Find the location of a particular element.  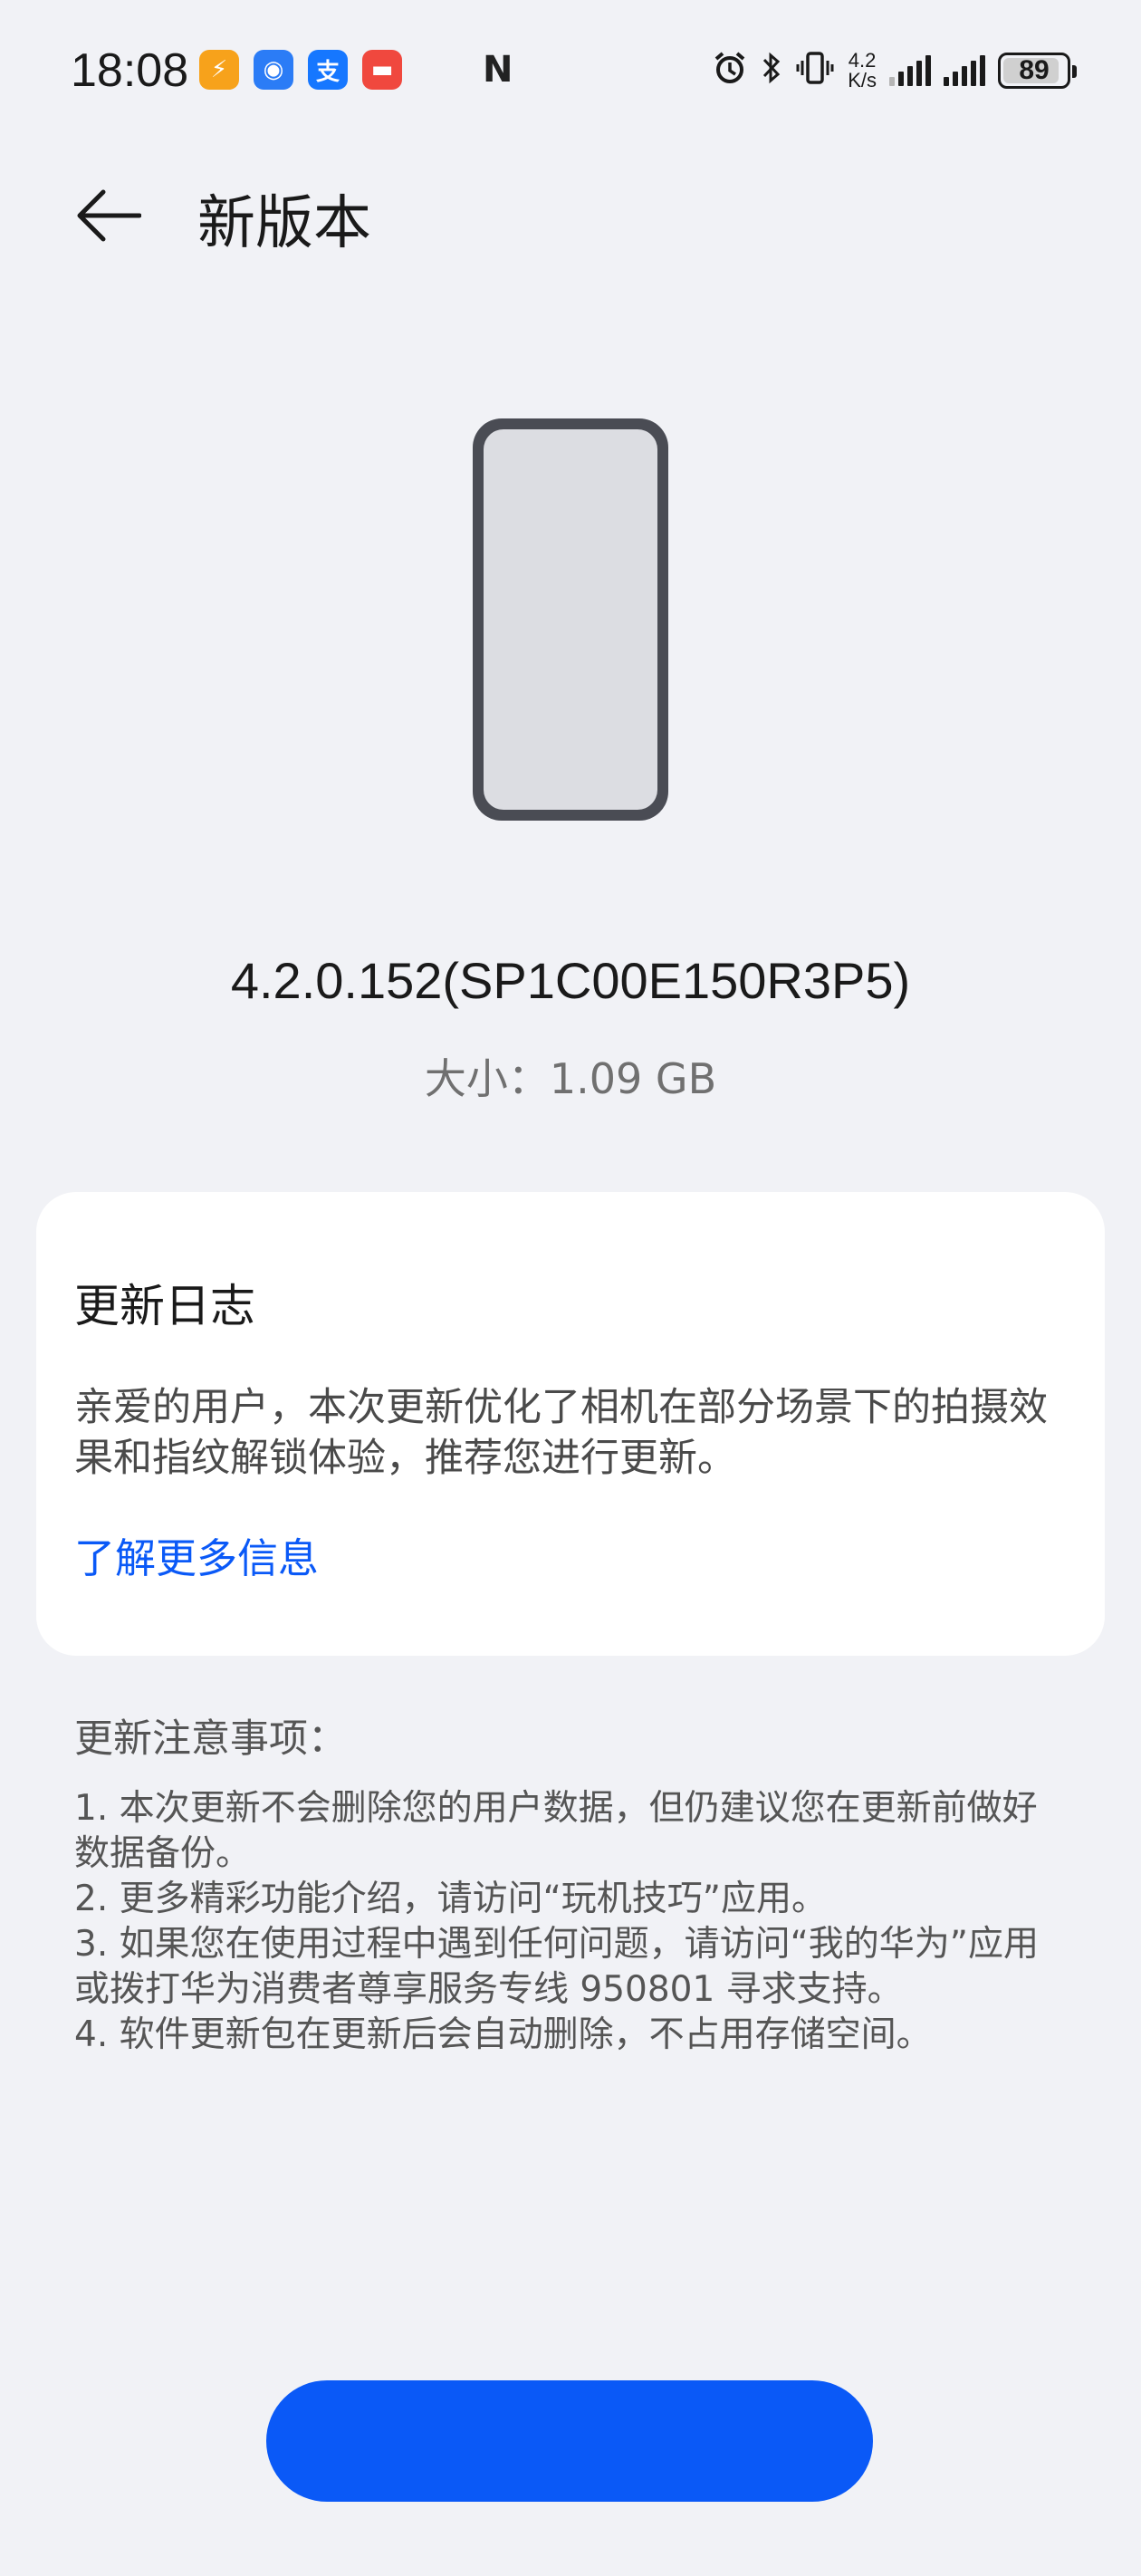

nfc-icon: N is located at coordinates (498, 70).